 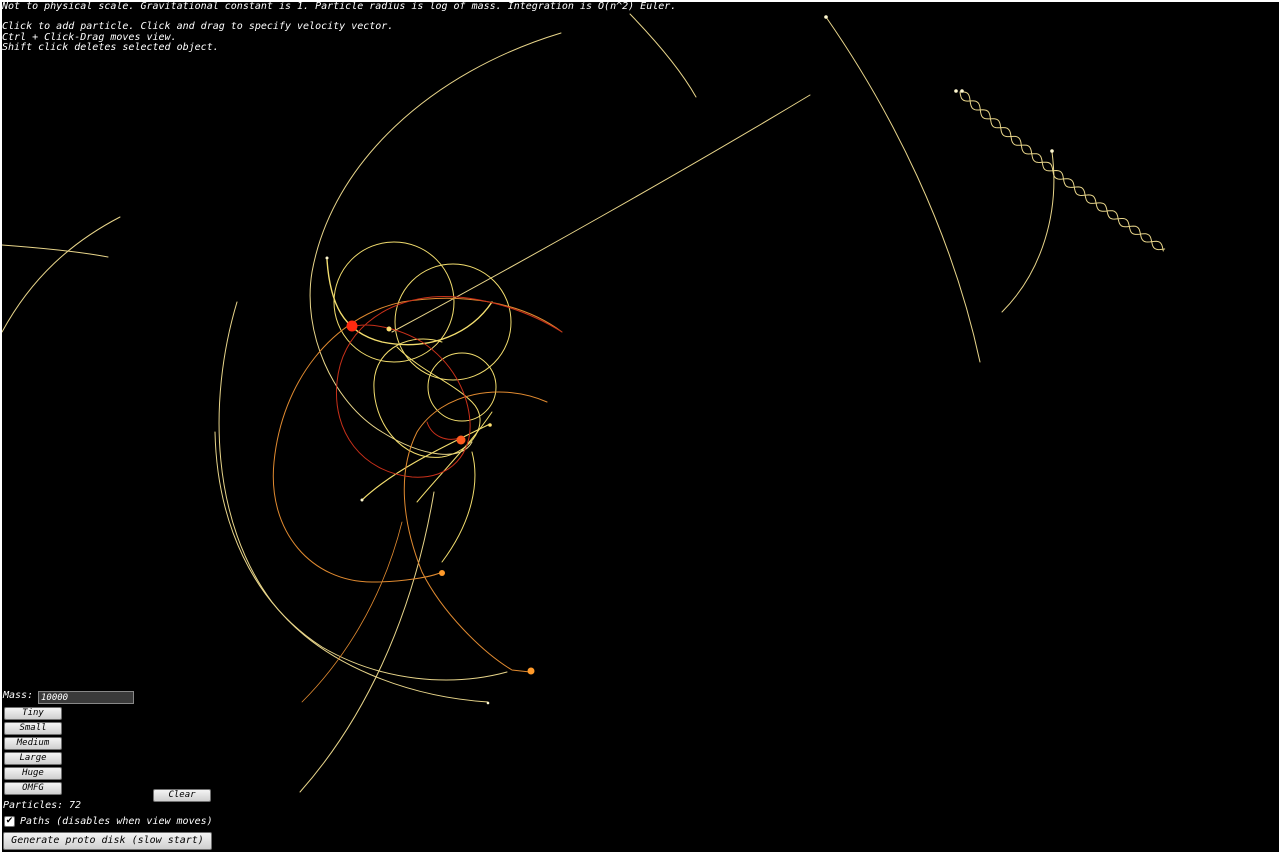 What do you see at coordinates (18, 695) in the screenshot?
I see `mass-label: Mass:` at bounding box center [18, 695].